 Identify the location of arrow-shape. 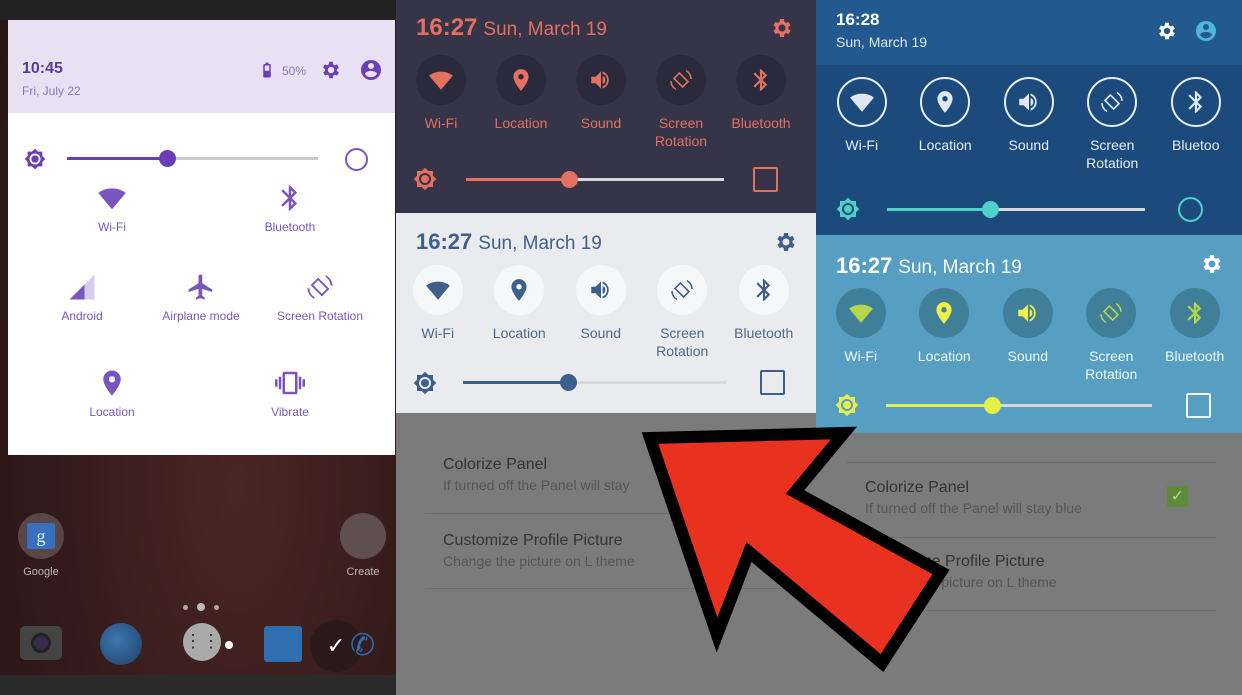
(795, 549).